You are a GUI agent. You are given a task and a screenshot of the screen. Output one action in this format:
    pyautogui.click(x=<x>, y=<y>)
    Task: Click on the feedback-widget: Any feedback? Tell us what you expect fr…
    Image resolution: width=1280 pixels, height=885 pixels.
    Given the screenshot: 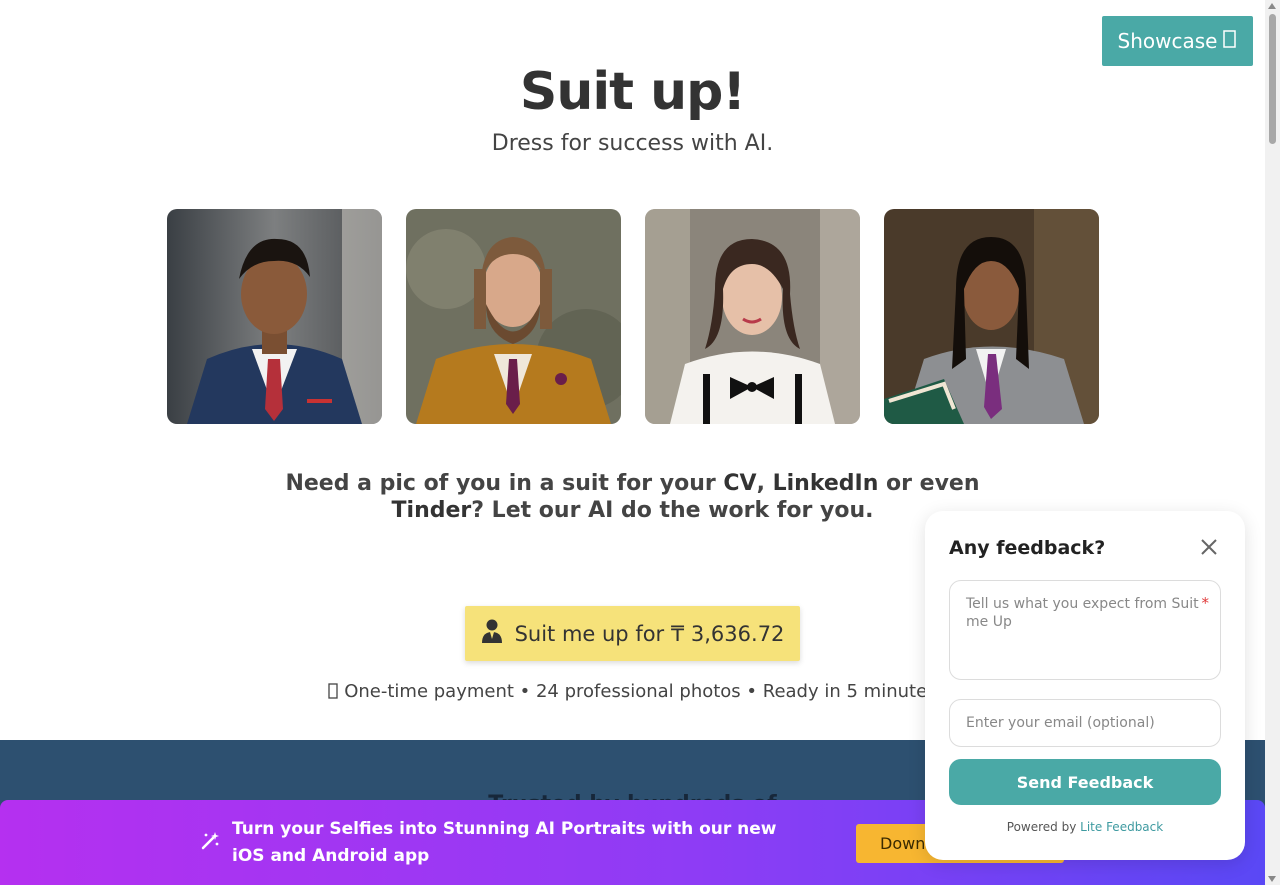 What is the action you would take?
    pyautogui.click(x=1085, y=685)
    